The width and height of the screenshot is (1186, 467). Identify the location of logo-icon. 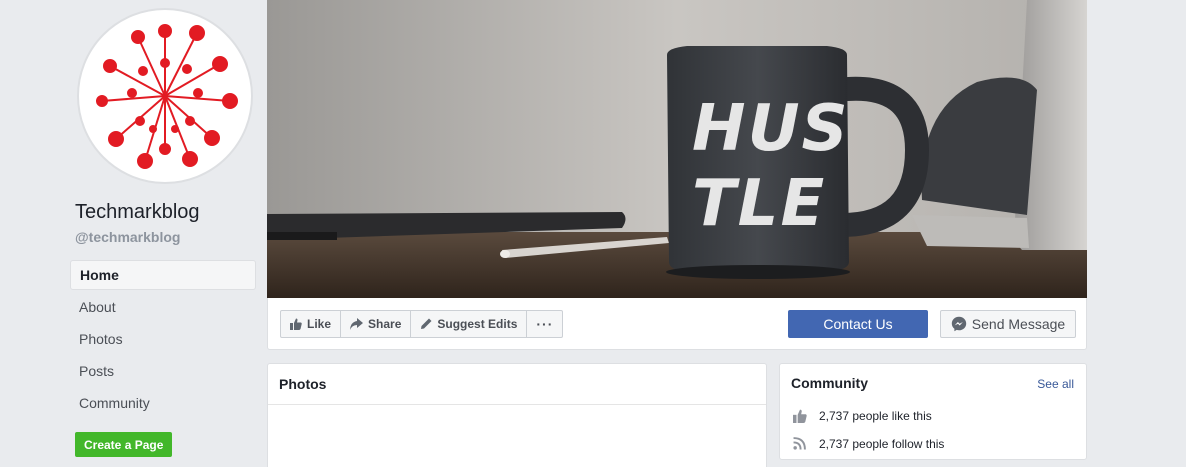
(167, 96).